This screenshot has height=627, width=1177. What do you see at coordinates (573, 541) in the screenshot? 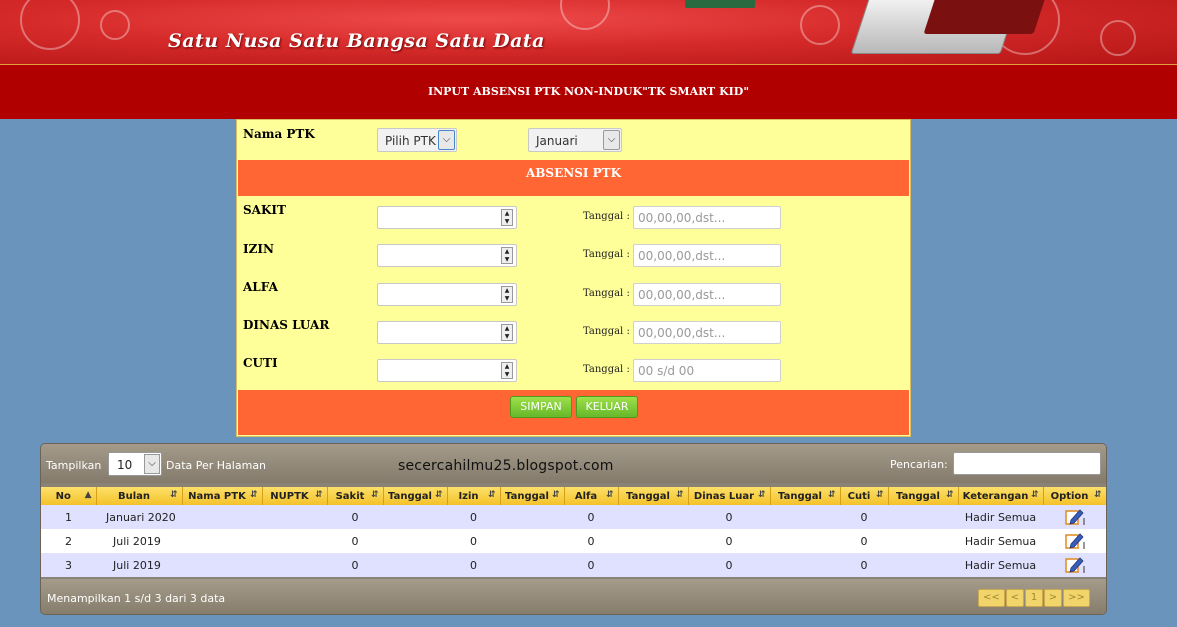
I see `table-row: 2 Juli 2019 0 0 0 0 0 Hadir Semua` at bounding box center [573, 541].